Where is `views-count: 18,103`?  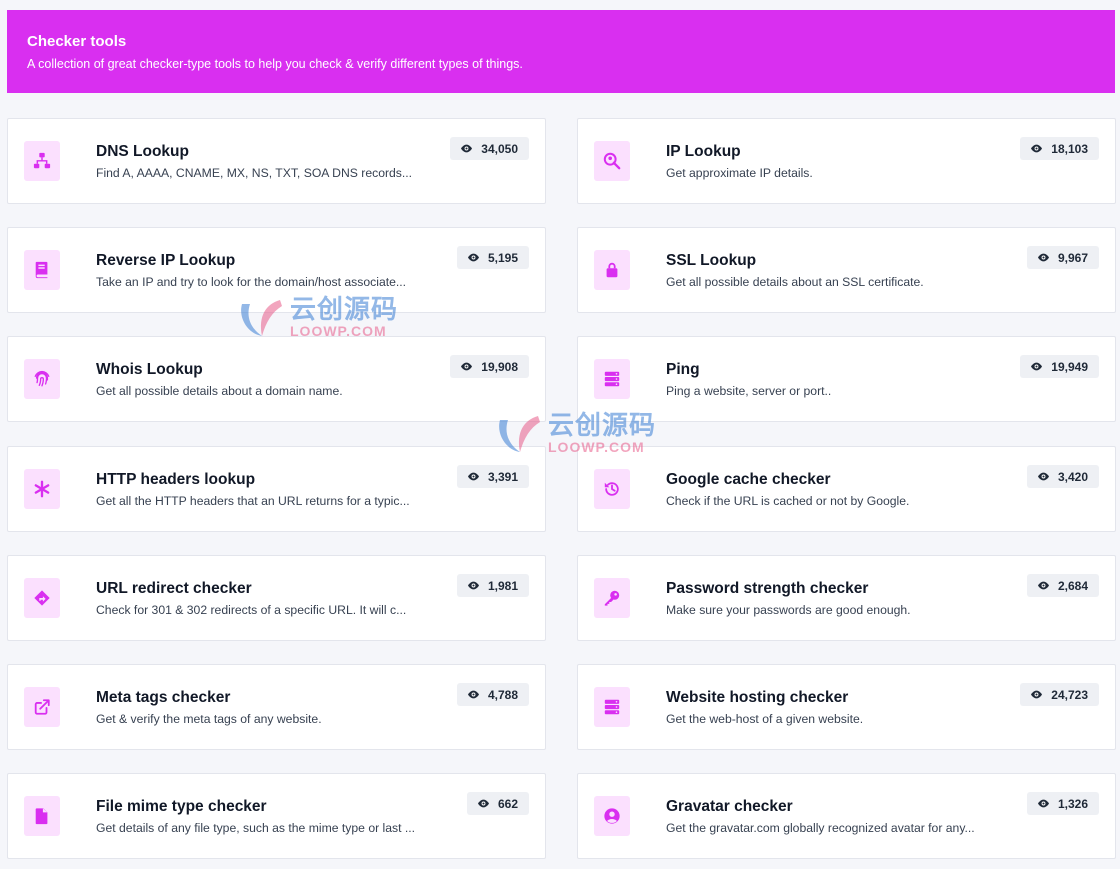
views-count: 18,103 is located at coordinates (1069, 148).